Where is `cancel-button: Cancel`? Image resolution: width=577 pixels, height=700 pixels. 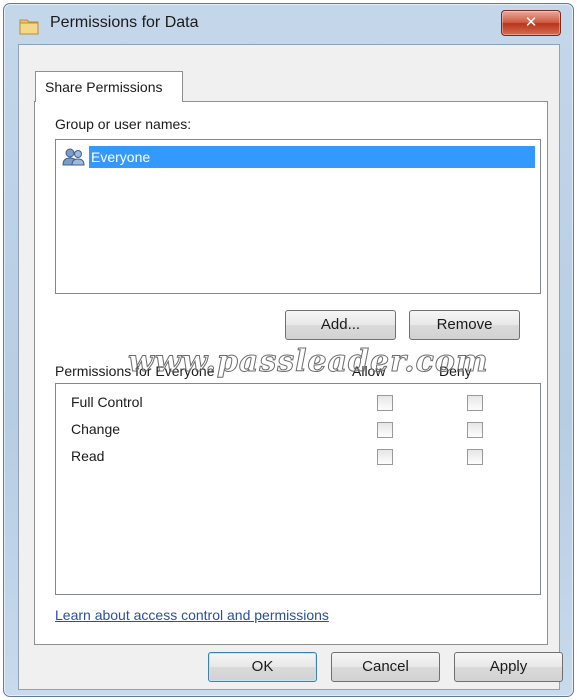
cancel-button: Cancel is located at coordinates (385, 667).